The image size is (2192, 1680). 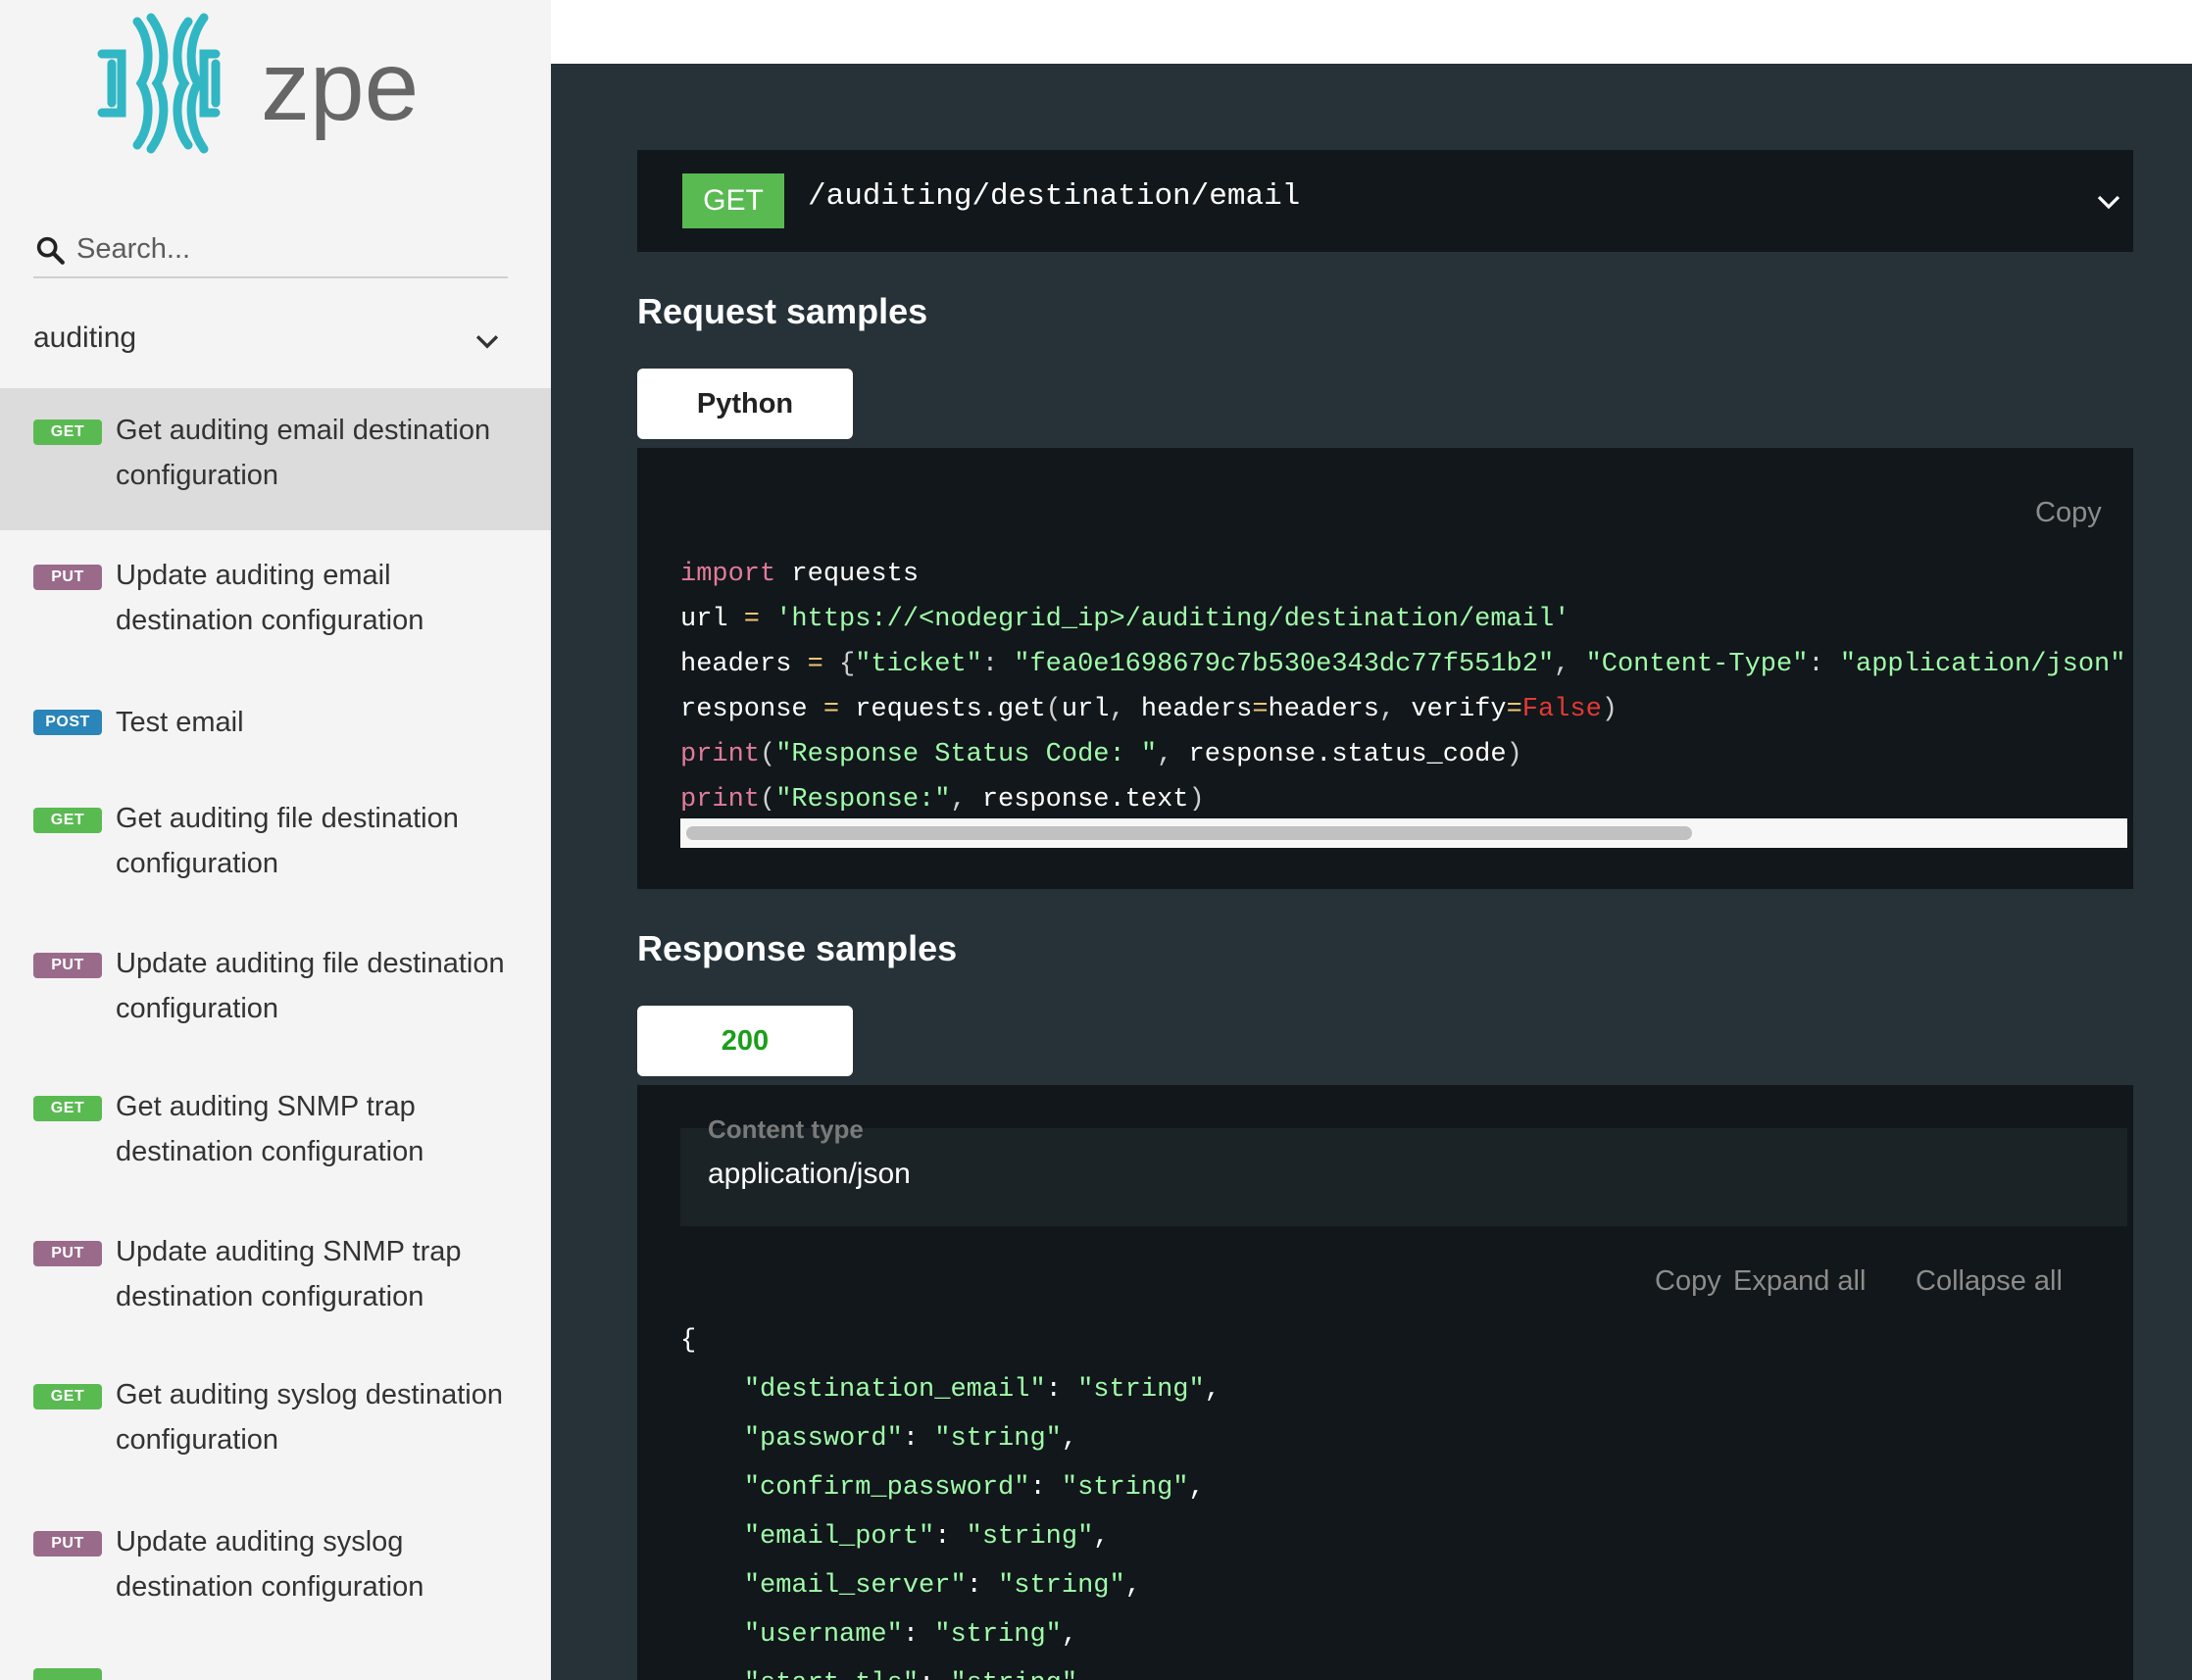 What do you see at coordinates (910, 1439) in the screenshot?
I see `json-field: "password": "string",` at bounding box center [910, 1439].